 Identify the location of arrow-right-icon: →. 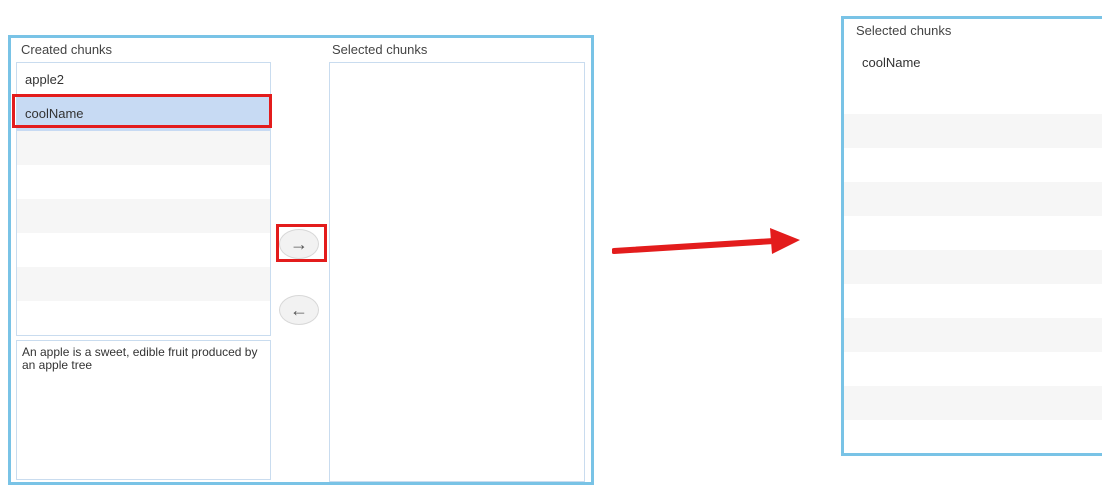
(299, 243).